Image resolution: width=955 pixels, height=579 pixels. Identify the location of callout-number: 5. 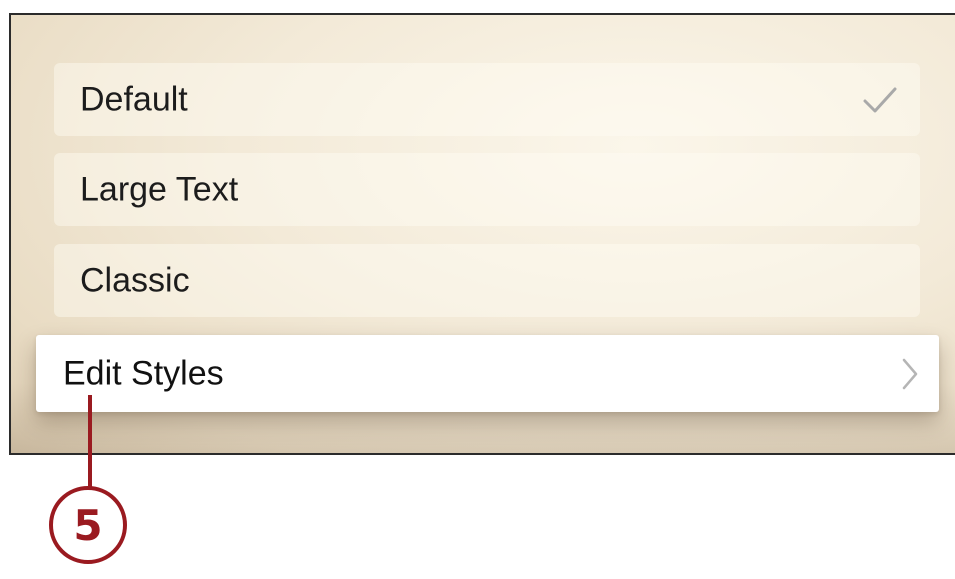
(88, 525).